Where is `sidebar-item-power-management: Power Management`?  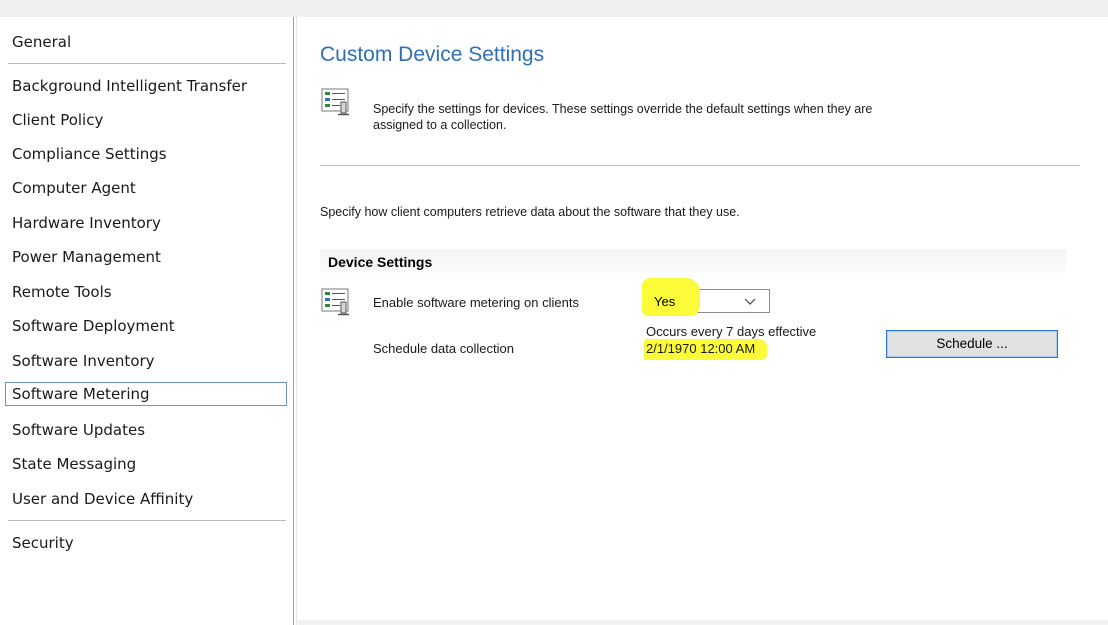 sidebar-item-power-management: Power Management is located at coordinates (146, 257).